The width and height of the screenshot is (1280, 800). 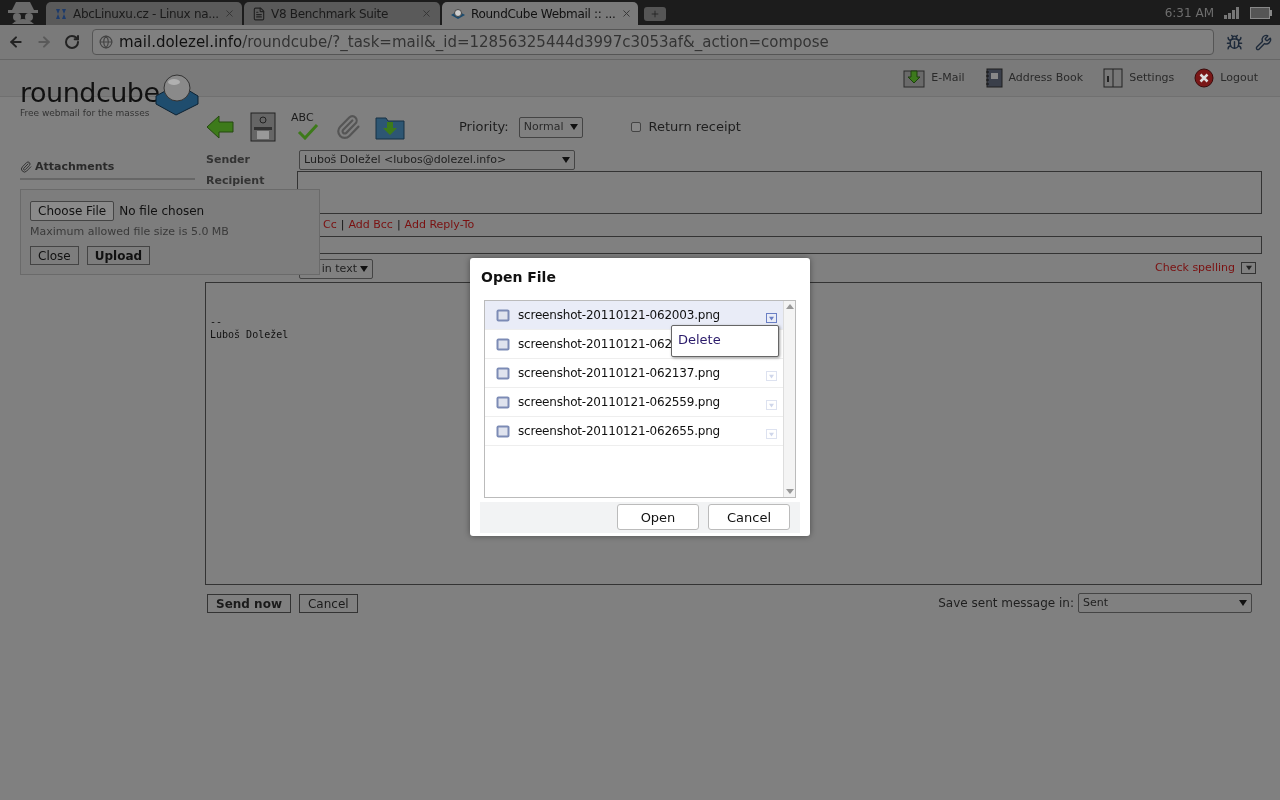 I want to click on scroll-down-icon, so click(x=789, y=491).